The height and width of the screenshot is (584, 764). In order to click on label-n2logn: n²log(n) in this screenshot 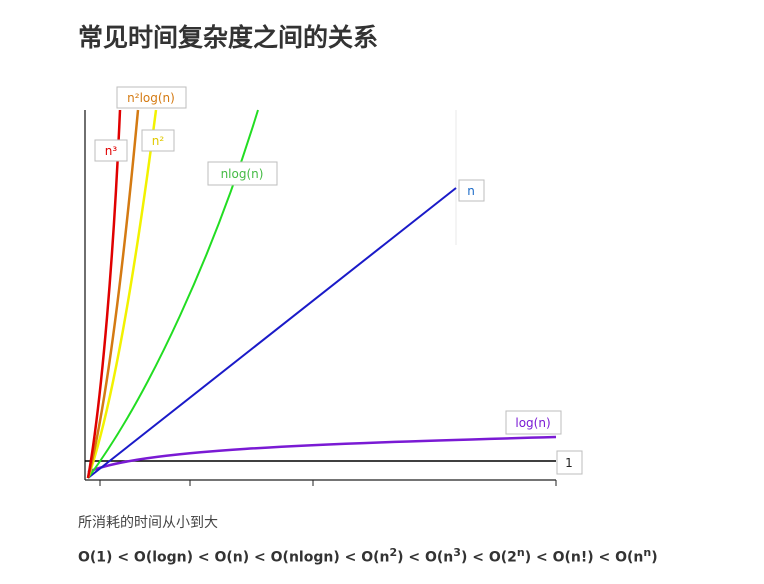, I will do `click(151, 97)`.